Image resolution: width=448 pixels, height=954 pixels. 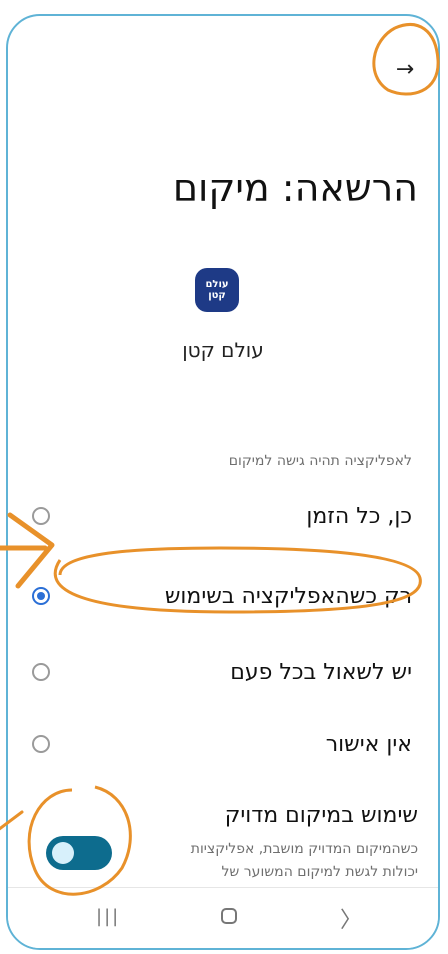 What do you see at coordinates (63, 853) in the screenshot?
I see `toggle-knob` at bounding box center [63, 853].